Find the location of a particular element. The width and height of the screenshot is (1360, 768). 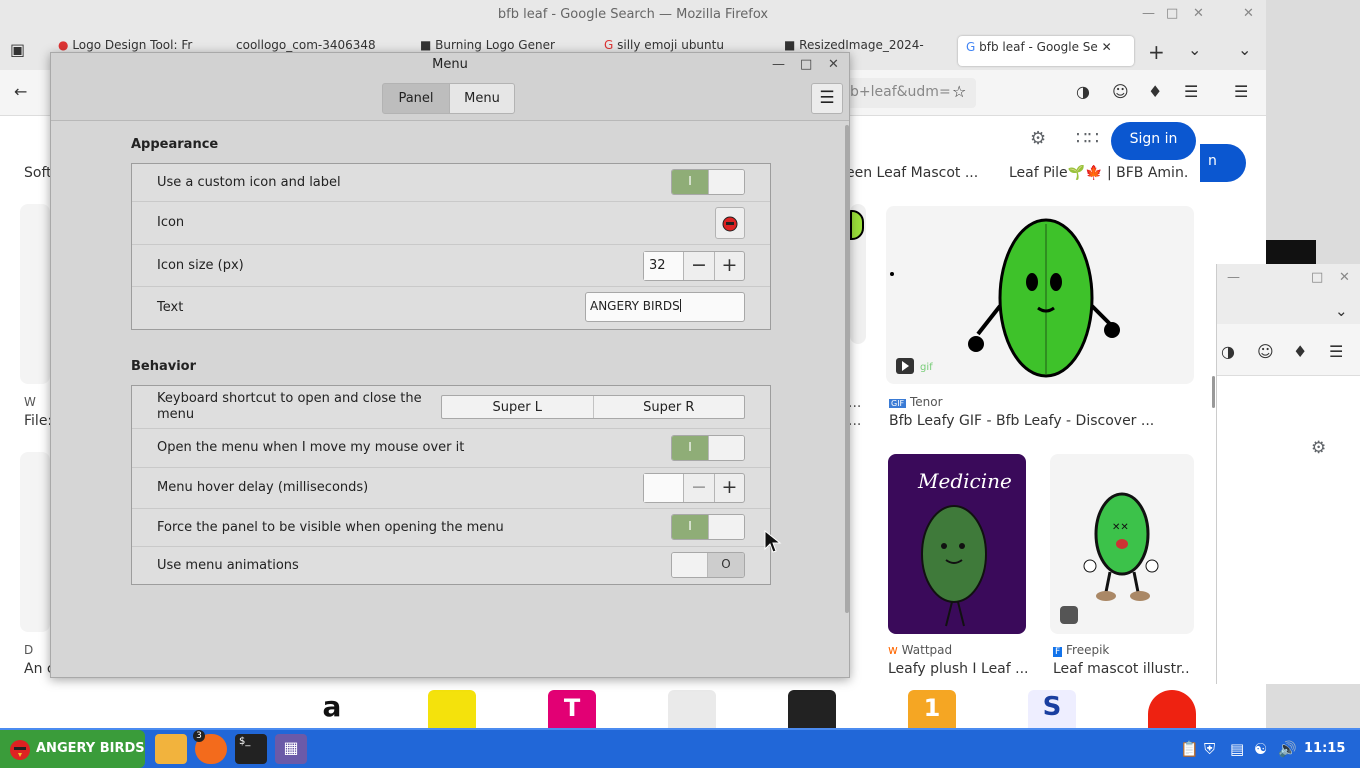

hover-delay-value is located at coordinates (664, 488).